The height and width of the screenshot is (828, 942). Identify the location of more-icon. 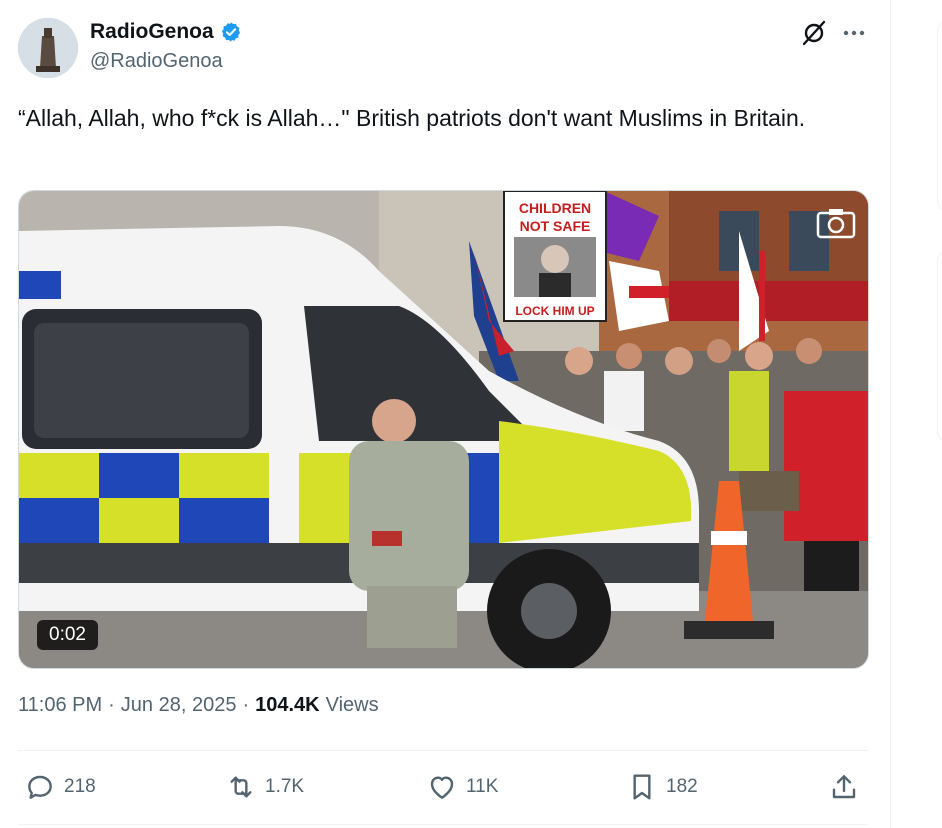
(854, 33).